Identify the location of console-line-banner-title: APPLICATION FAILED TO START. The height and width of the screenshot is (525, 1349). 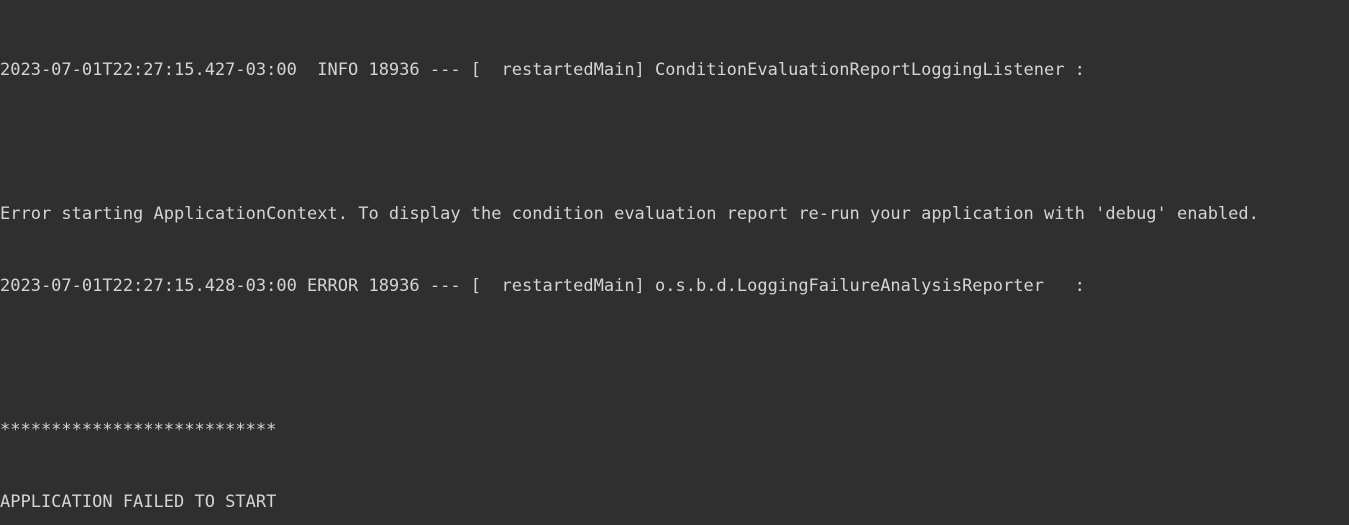
(138, 502).